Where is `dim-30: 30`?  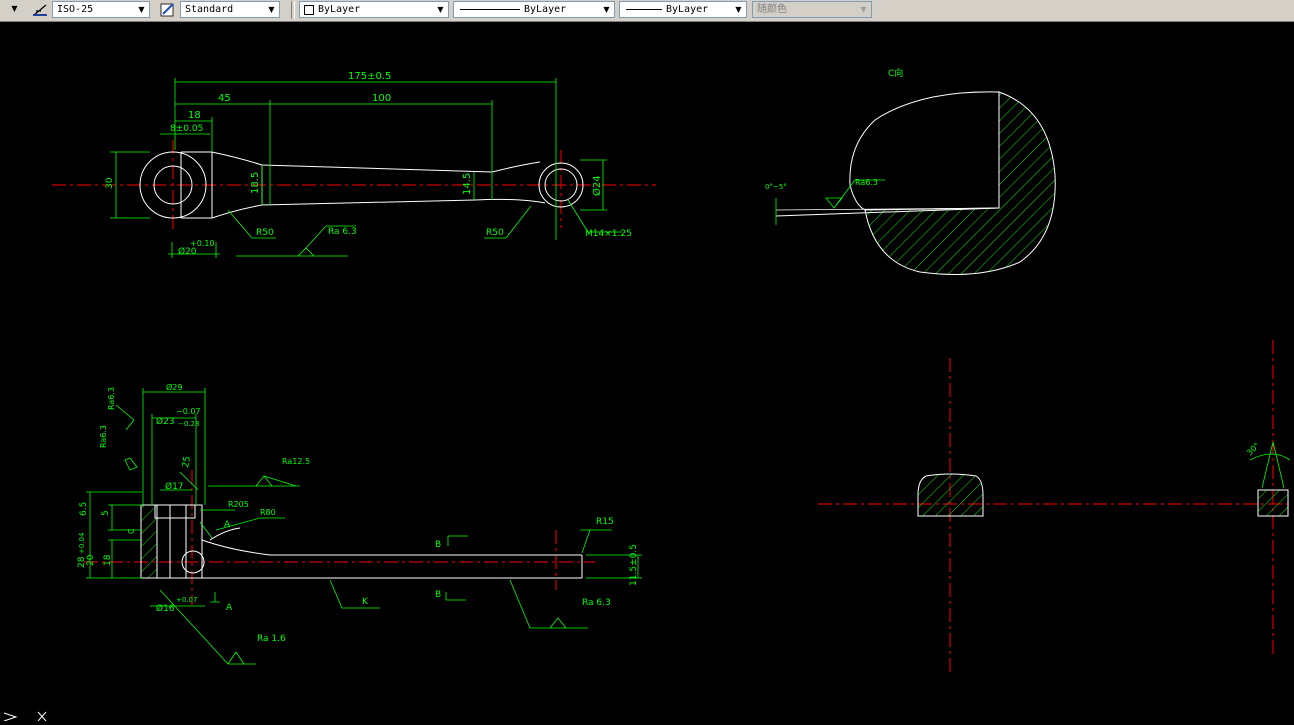 dim-30: 30 is located at coordinates (110, 183).